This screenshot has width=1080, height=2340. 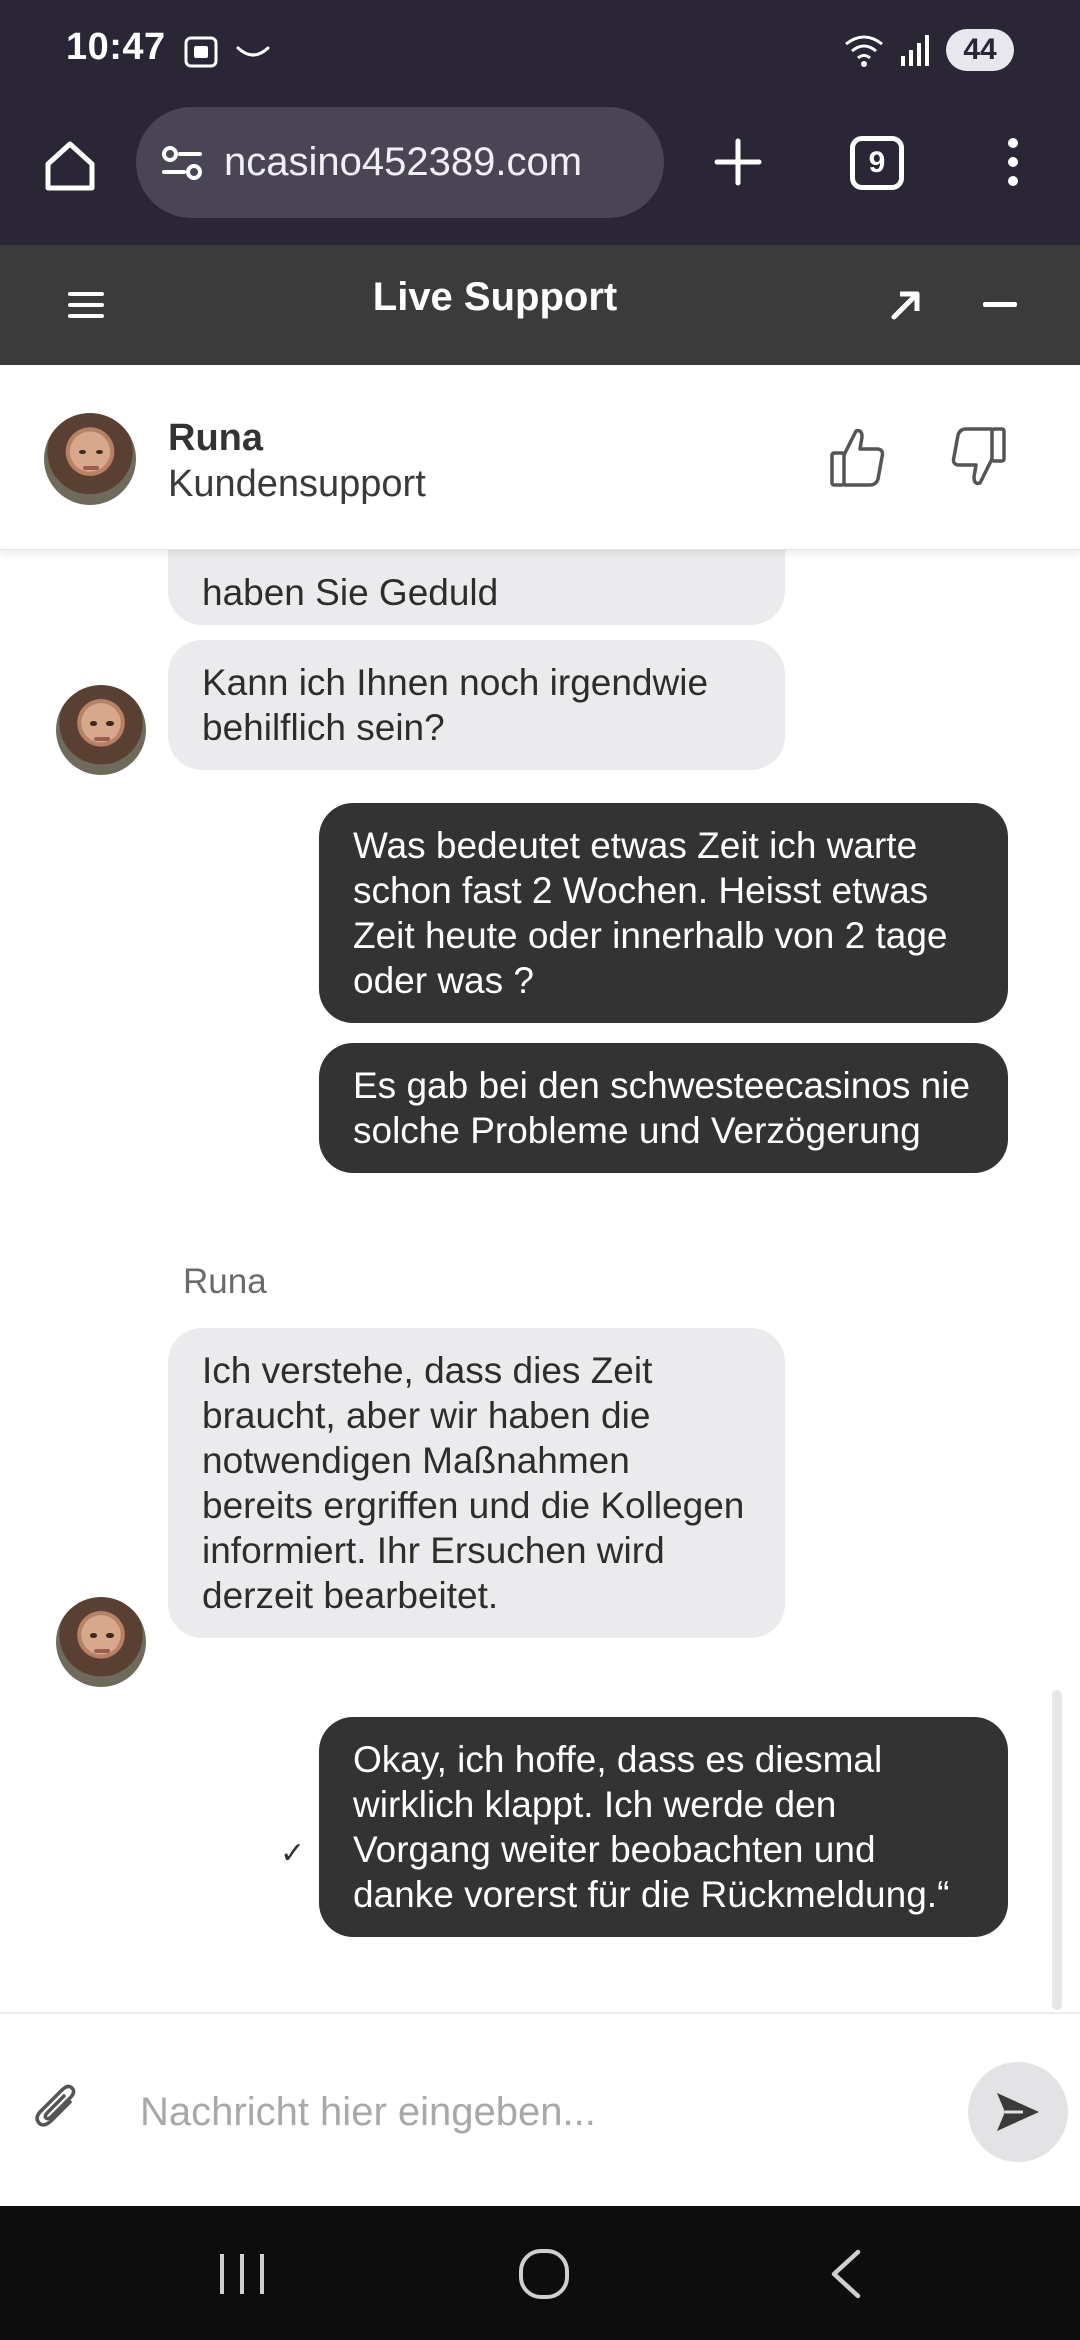 What do you see at coordinates (201, 52) in the screenshot?
I see `screenshot-icon` at bounding box center [201, 52].